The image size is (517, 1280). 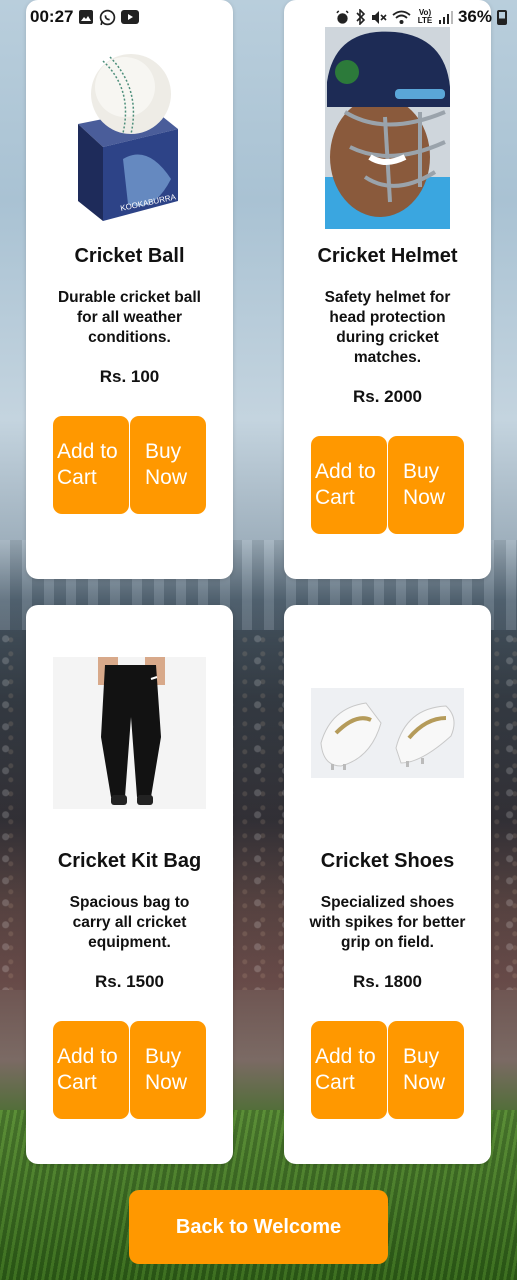 What do you see at coordinates (342, 17) in the screenshot?
I see `alarm-icon` at bounding box center [342, 17].